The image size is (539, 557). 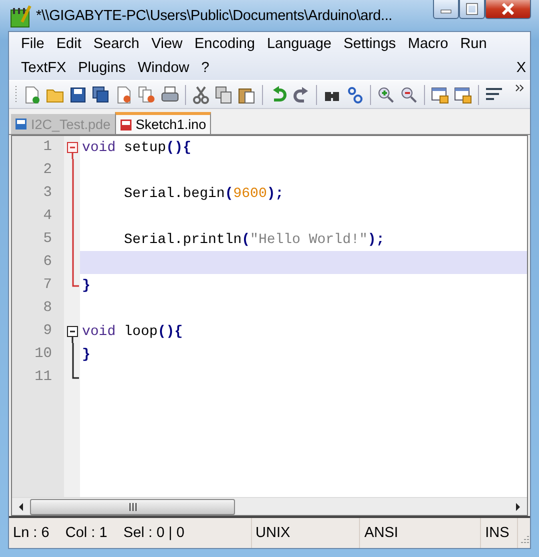 What do you see at coordinates (102, 68) in the screenshot?
I see `menu-item: Plugins` at bounding box center [102, 68].